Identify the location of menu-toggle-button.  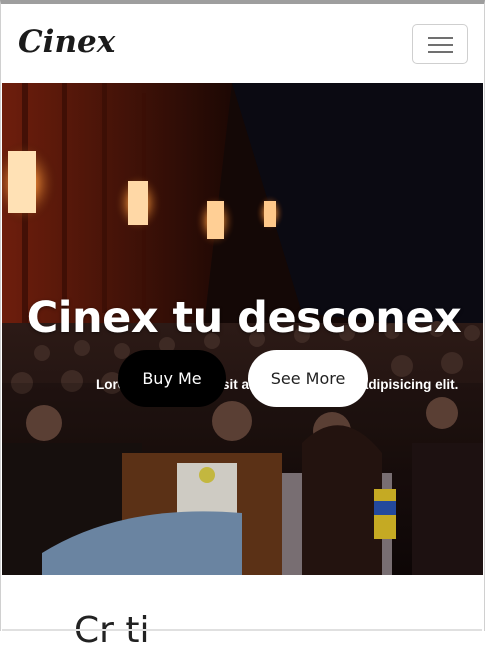
(440, 44).